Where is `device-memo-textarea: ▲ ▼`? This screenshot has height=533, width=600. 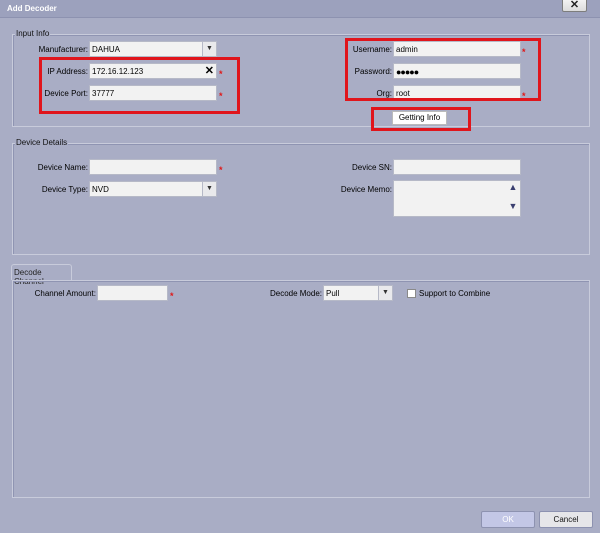
device-memo-textarea: ▲ ▼ is located at coordinates (457, 198).